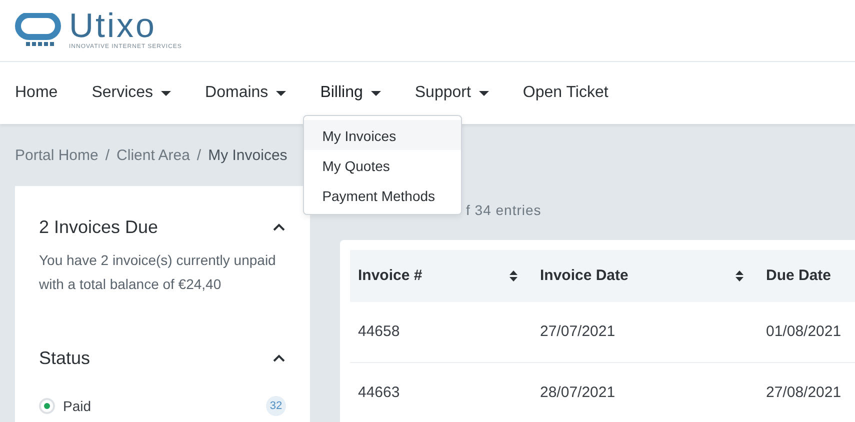 The height and width of the screenshot is (422, 855). What do you see at coordinates (390, 276) in the screenshot?
I see `column-header: Invoice #` at bounding box center [390, 276].